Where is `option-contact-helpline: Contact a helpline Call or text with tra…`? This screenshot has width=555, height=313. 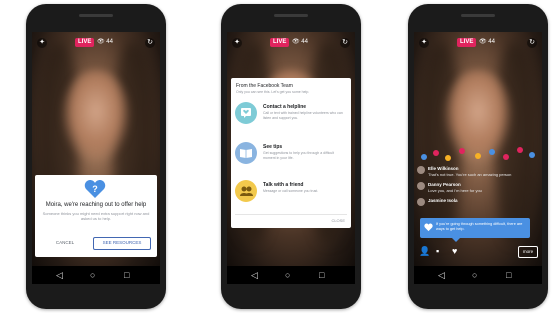
option-contact-helpline: Contact a helpline Call or text with tra… is located at coordinates (291, 115).